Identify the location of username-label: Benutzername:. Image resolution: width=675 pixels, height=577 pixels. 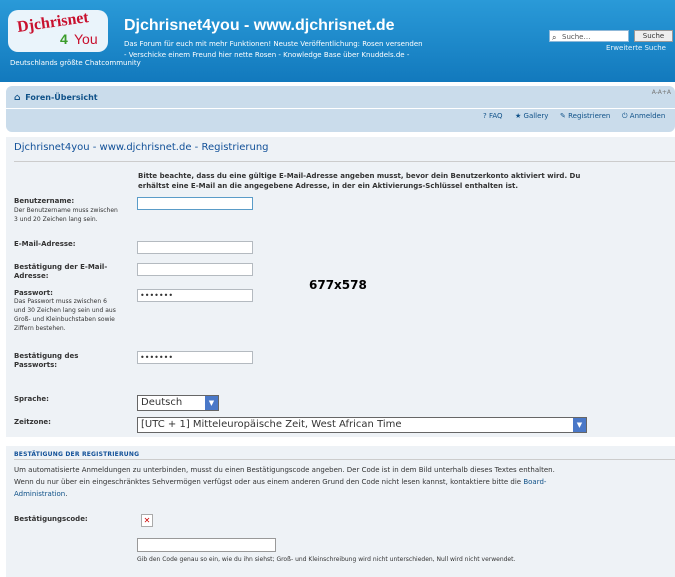
(44, 201).